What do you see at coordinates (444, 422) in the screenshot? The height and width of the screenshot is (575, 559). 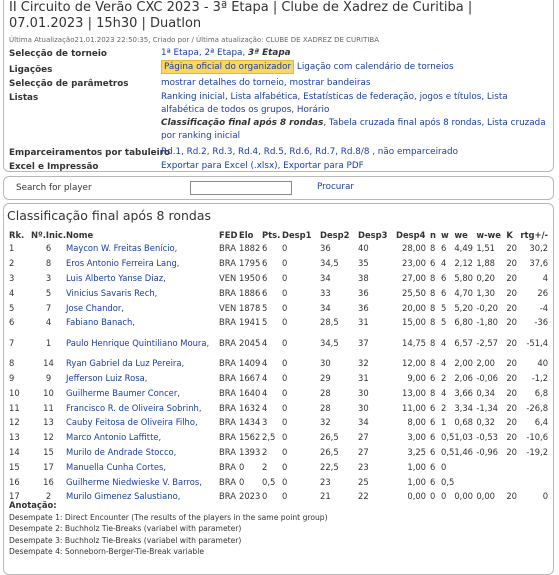 I see `cell-w: 1` at bounding box center [444, 422].